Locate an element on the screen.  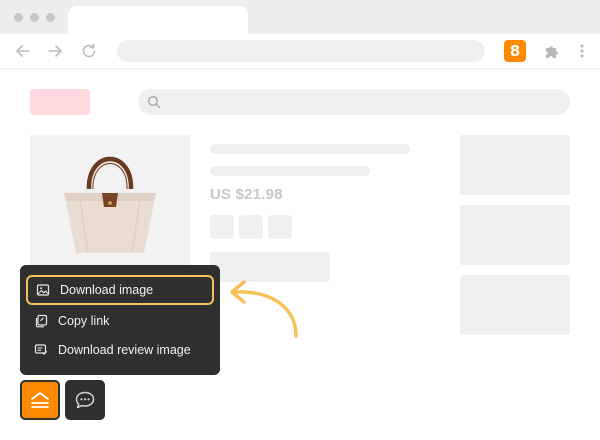
chat-icon is located at coordinates (85, 400).